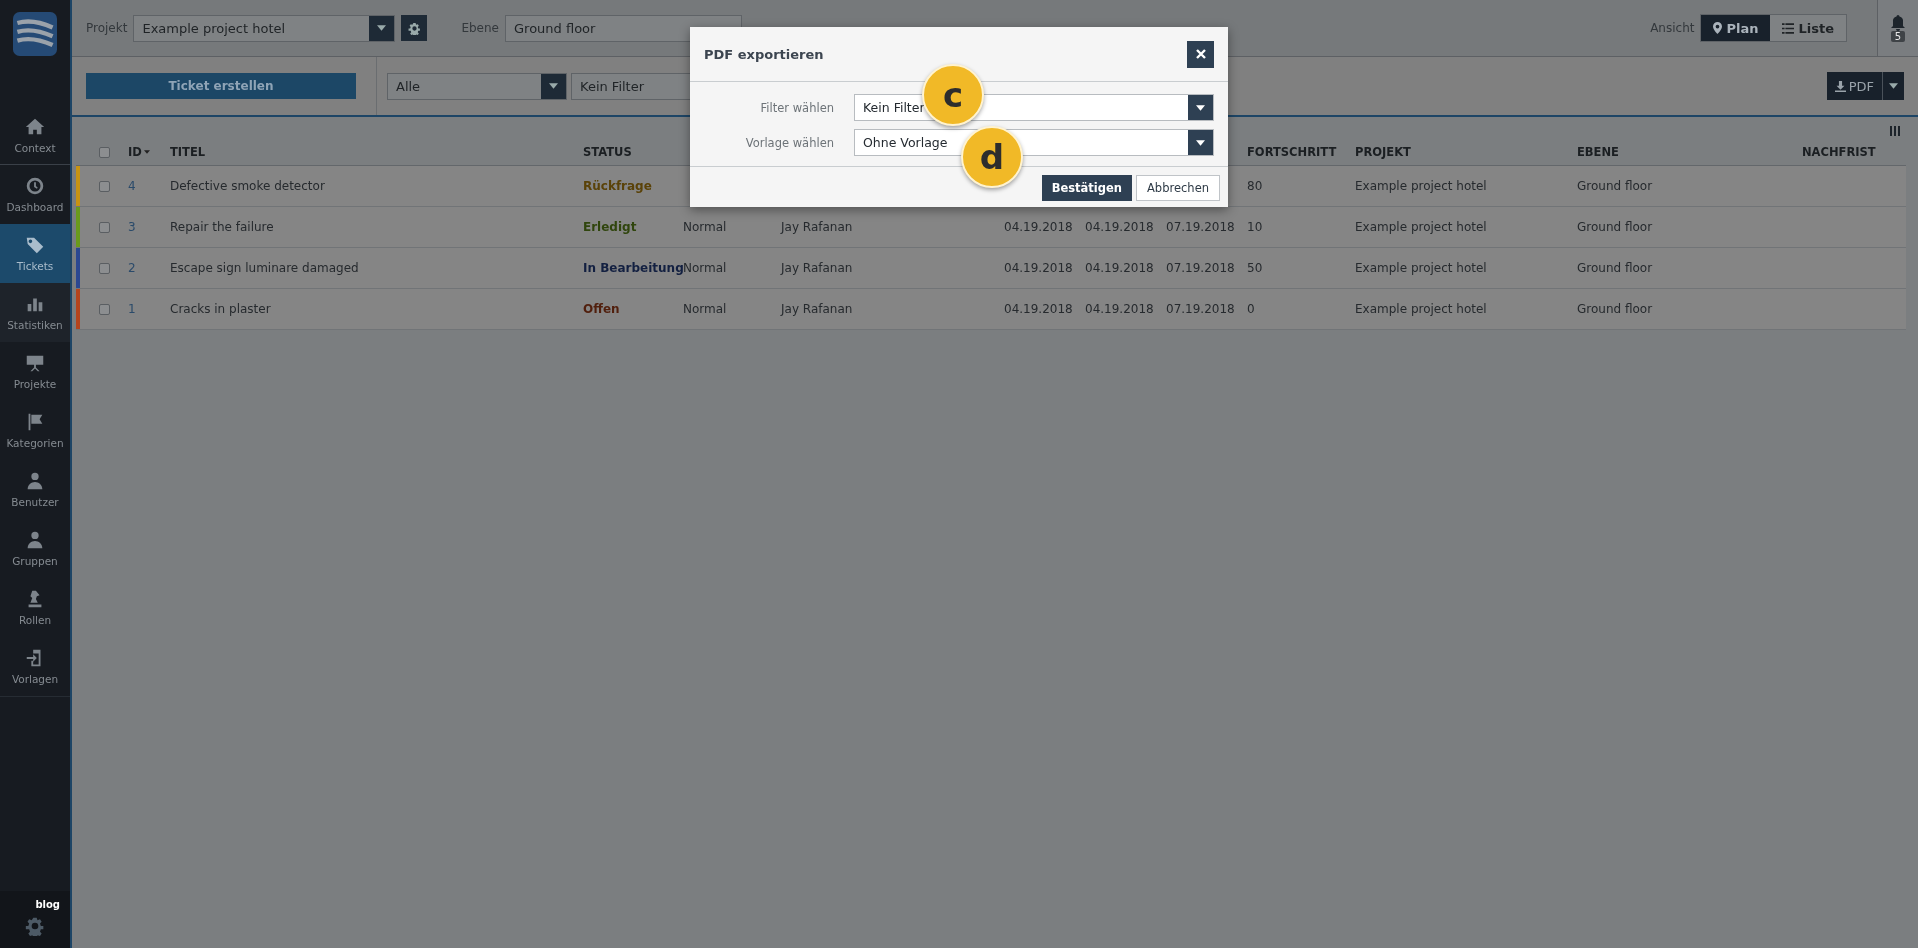  Describe the element at coordinates (1255, 227) in the screenshot. I see `table-cell: 10` at that location.